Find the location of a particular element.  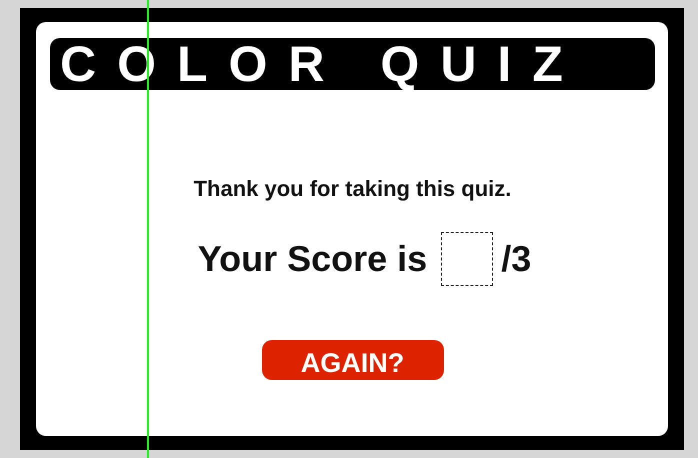

score-label: Your Score is is located at coordinates (313, 259).